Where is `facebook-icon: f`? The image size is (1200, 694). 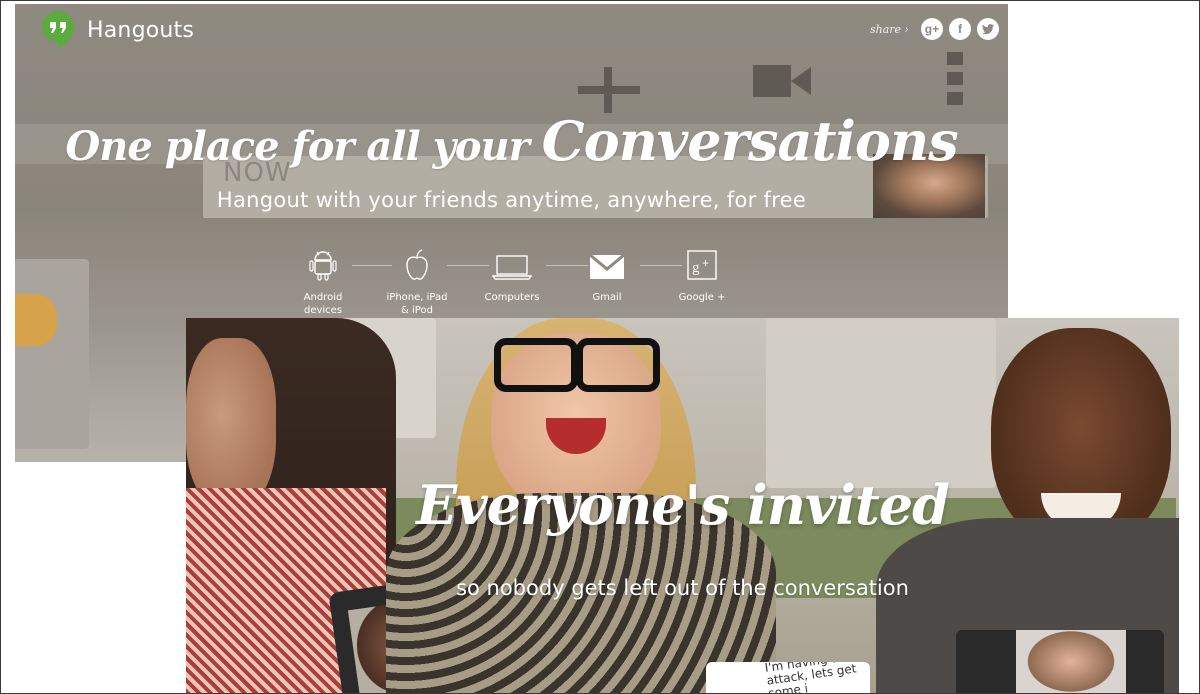 facebook-icon: f is located at coordinates (959, 29).